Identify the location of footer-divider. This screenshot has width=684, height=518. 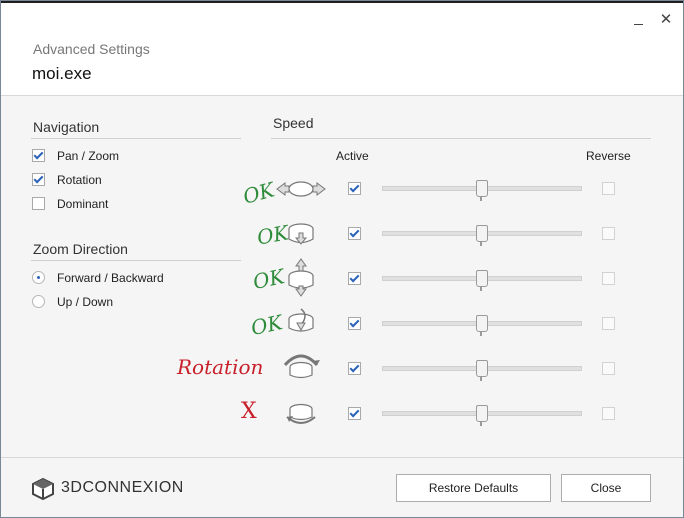
(342, 457).